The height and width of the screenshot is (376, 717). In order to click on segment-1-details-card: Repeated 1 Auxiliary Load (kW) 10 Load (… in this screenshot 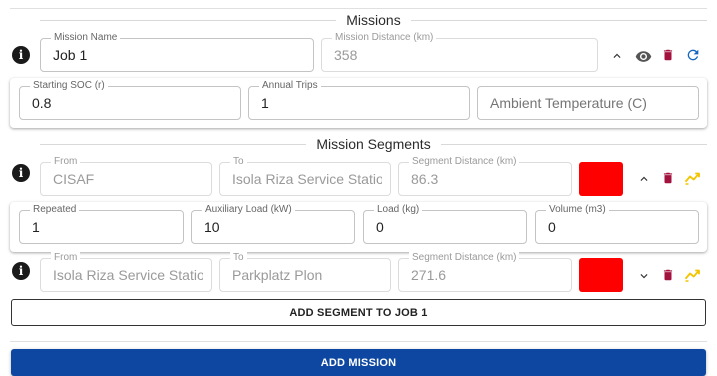, I will do `click(358, 227)`.